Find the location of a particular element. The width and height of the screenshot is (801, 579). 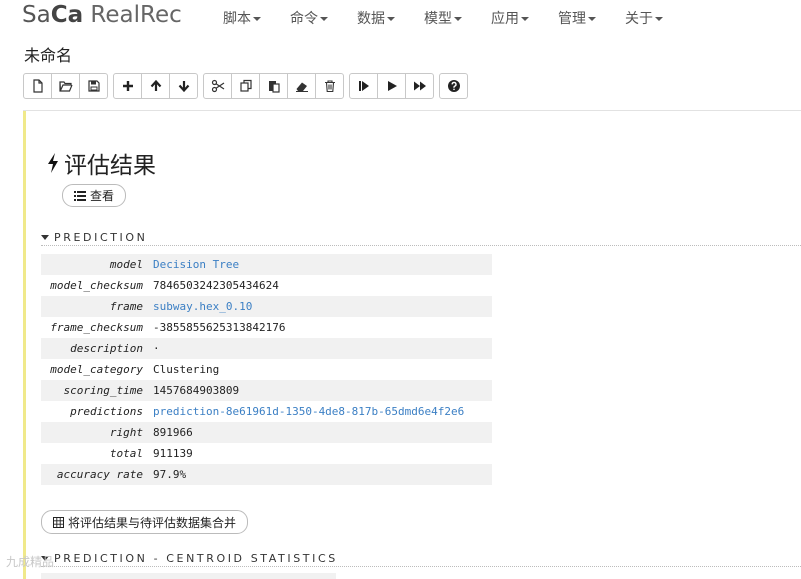

cut-button is located at coordinates (217, 86).